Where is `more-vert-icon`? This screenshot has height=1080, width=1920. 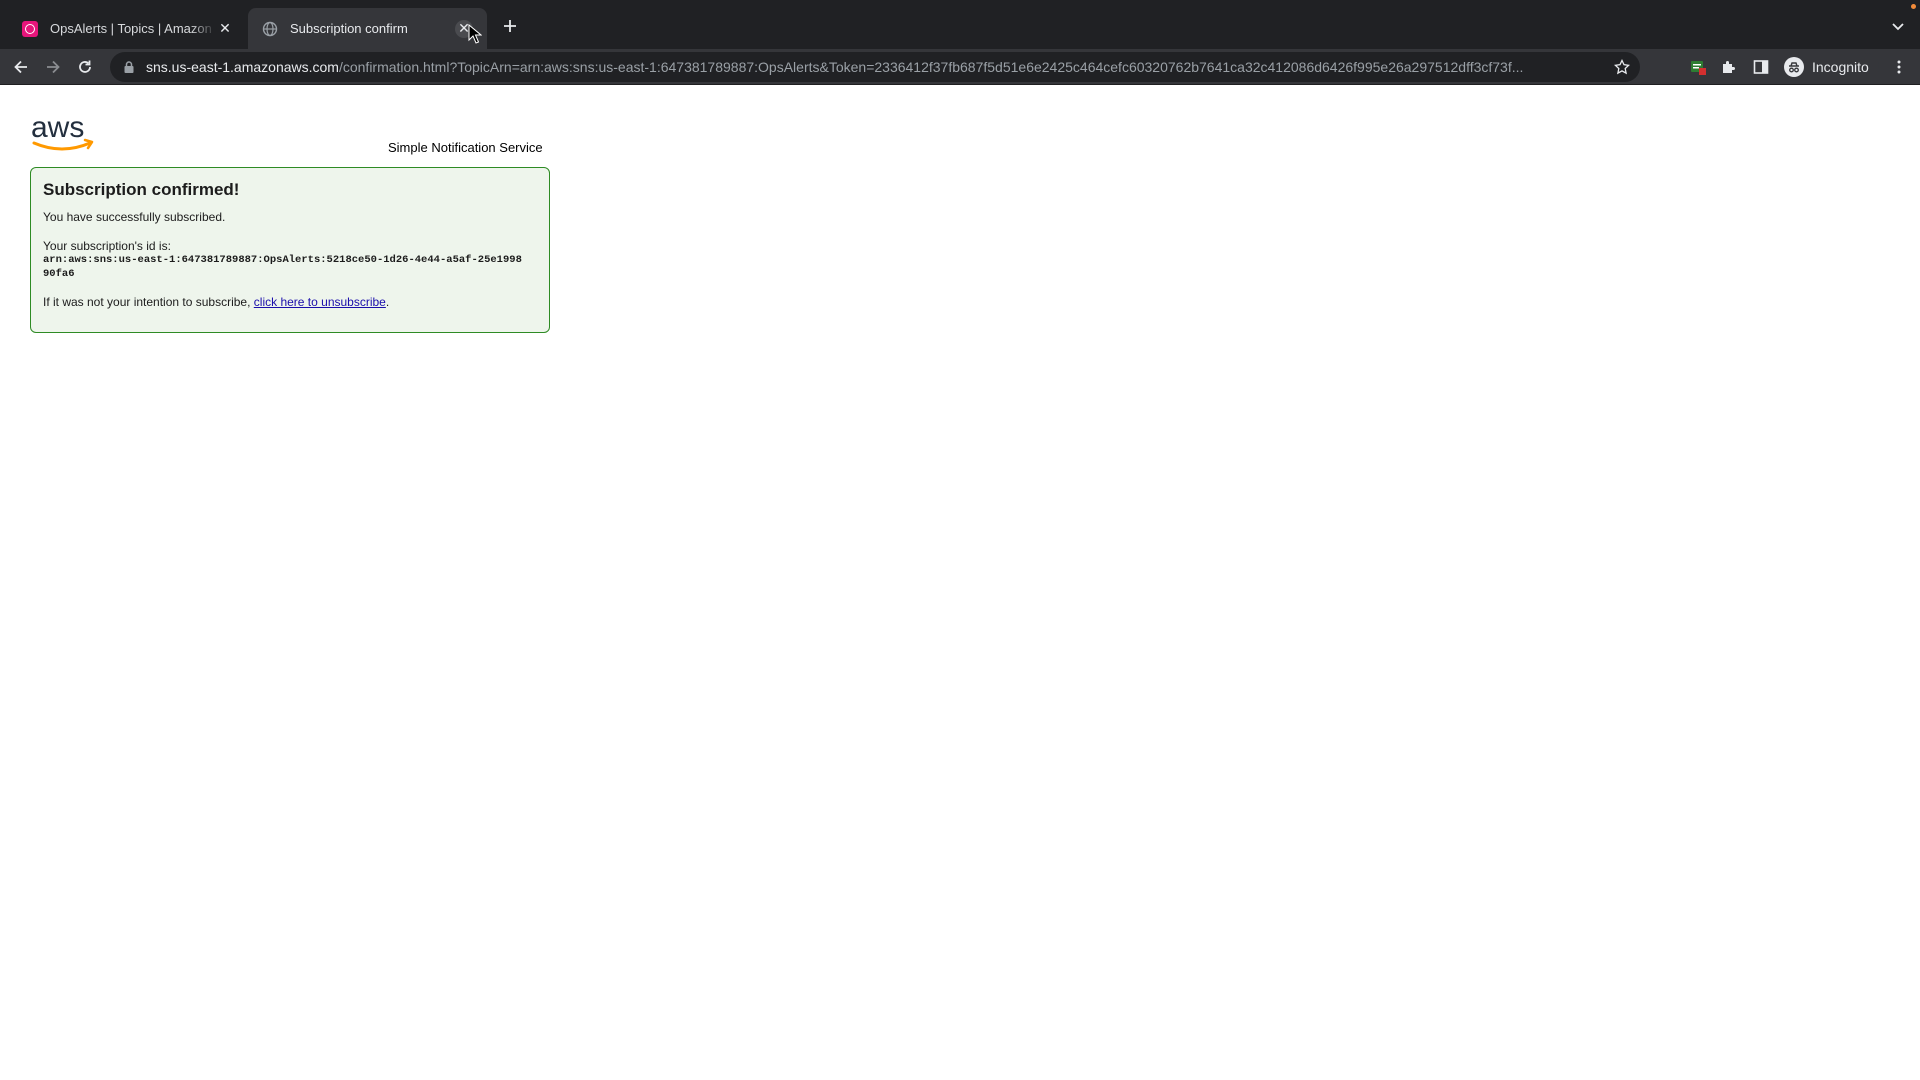
more-vert-icon is located at coordinates (1899, 67).